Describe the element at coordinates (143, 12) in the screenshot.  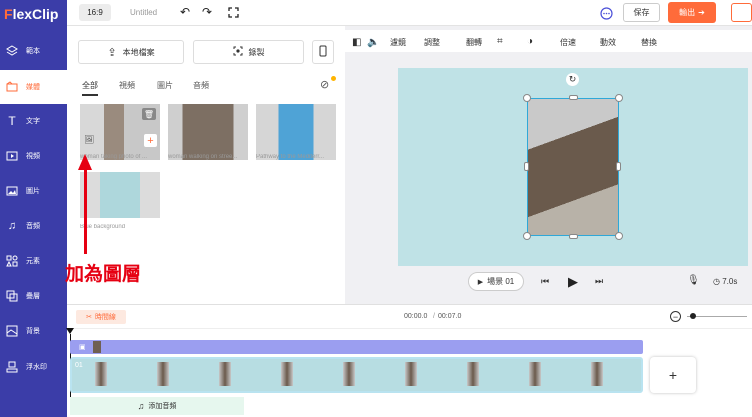
I see `project-title: Untitled` at that location.